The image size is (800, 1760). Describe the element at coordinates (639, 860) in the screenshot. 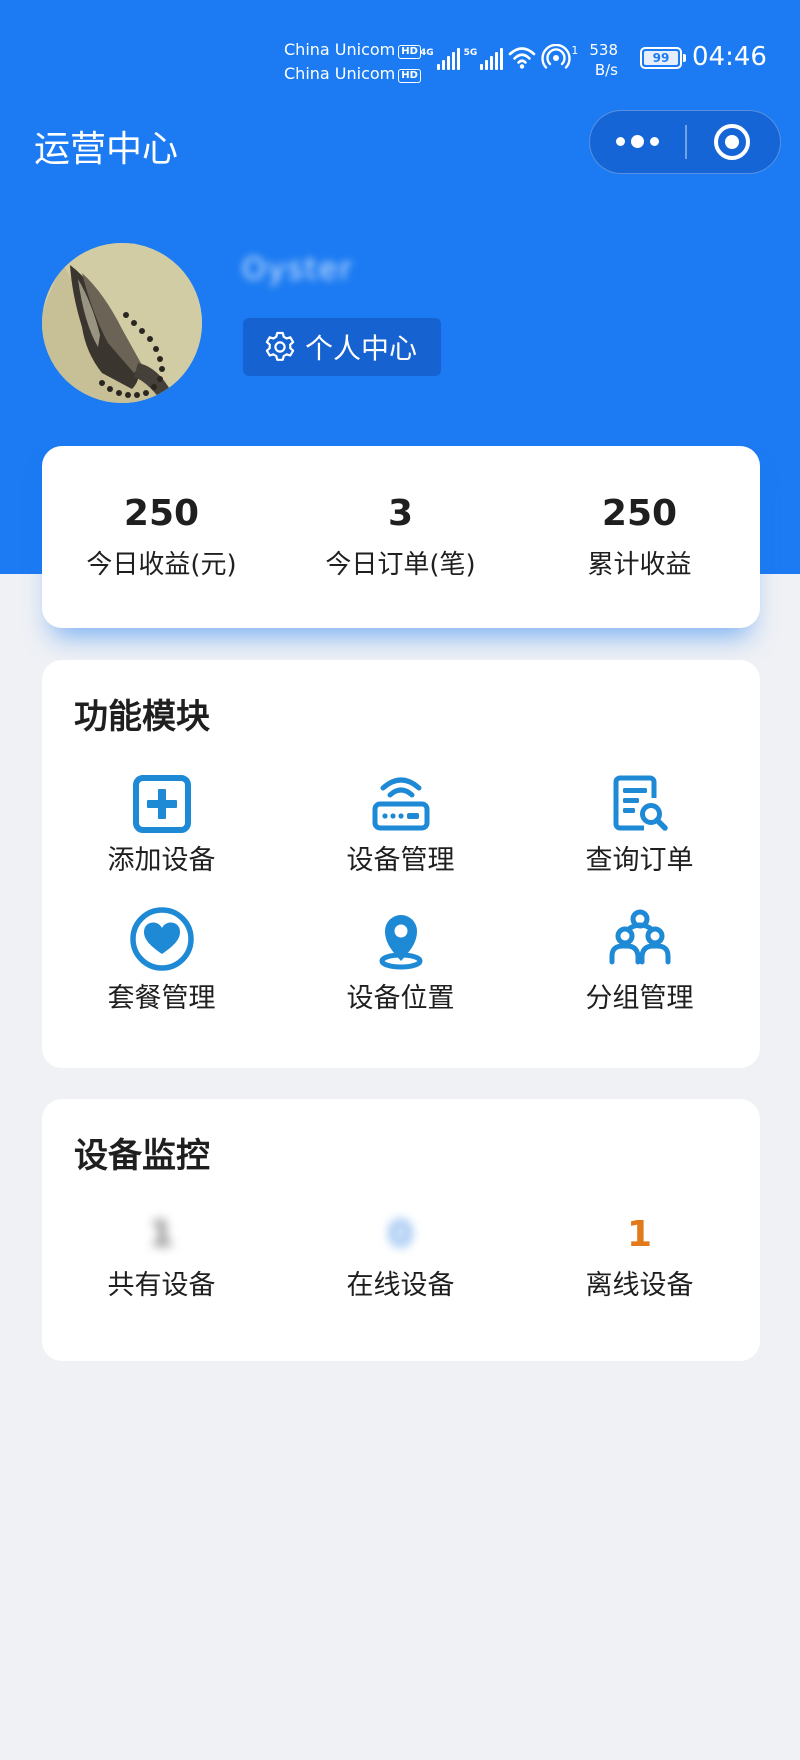

I see `func-label: 查询订单` at that location.